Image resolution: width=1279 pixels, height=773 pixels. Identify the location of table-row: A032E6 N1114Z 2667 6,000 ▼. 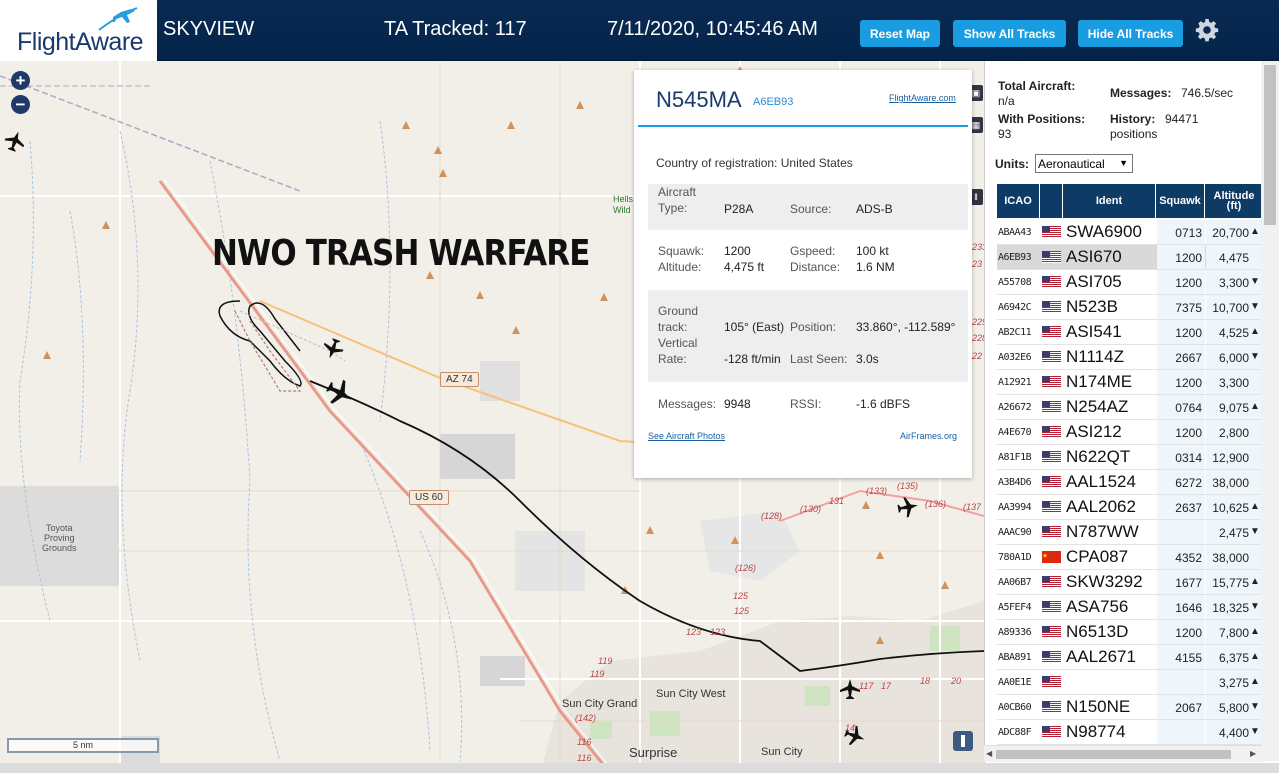
(1130, 357).